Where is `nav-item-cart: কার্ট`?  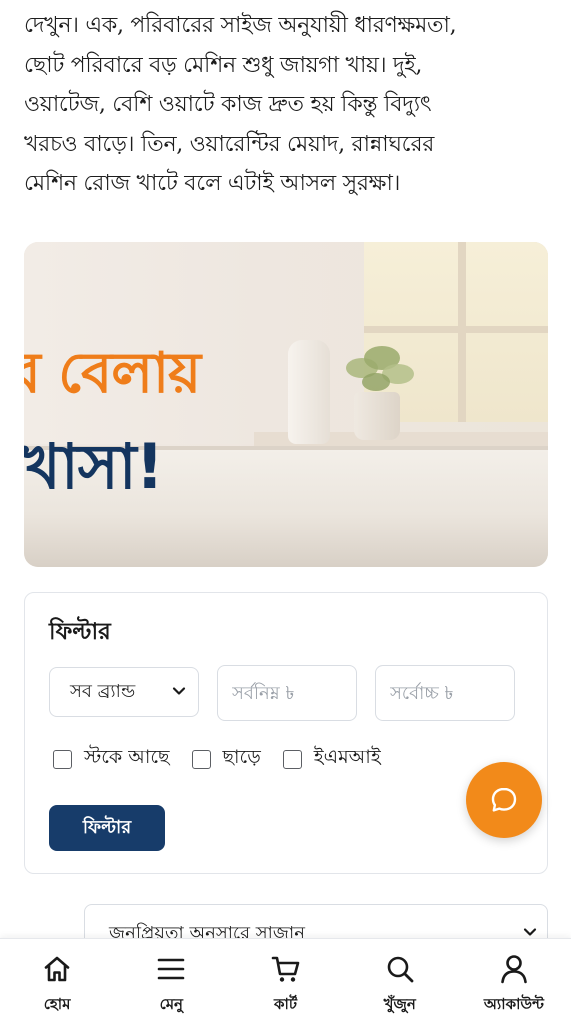
nav-item-cart: কার্ট is located at coordinates (285, 981).